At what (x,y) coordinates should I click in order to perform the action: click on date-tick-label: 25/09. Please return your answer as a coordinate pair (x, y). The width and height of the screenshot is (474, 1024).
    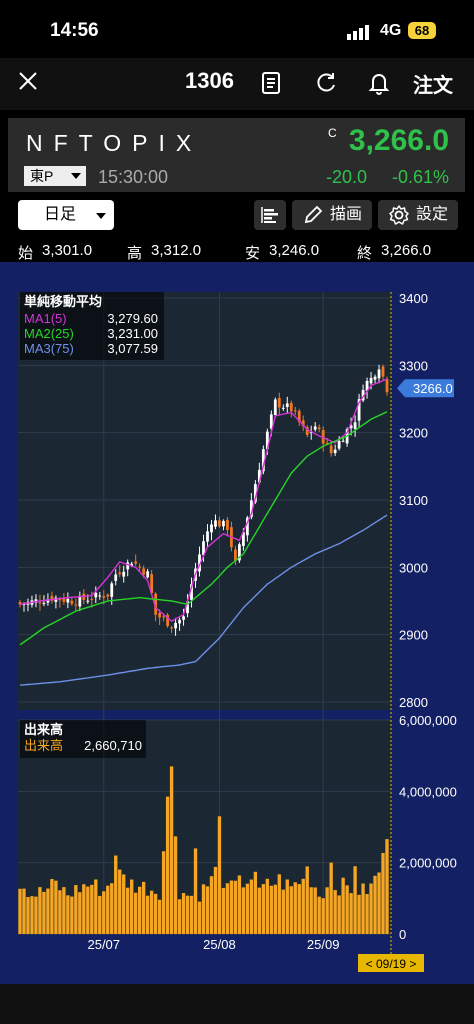
    Looking at the image, I should click on (323, 944).